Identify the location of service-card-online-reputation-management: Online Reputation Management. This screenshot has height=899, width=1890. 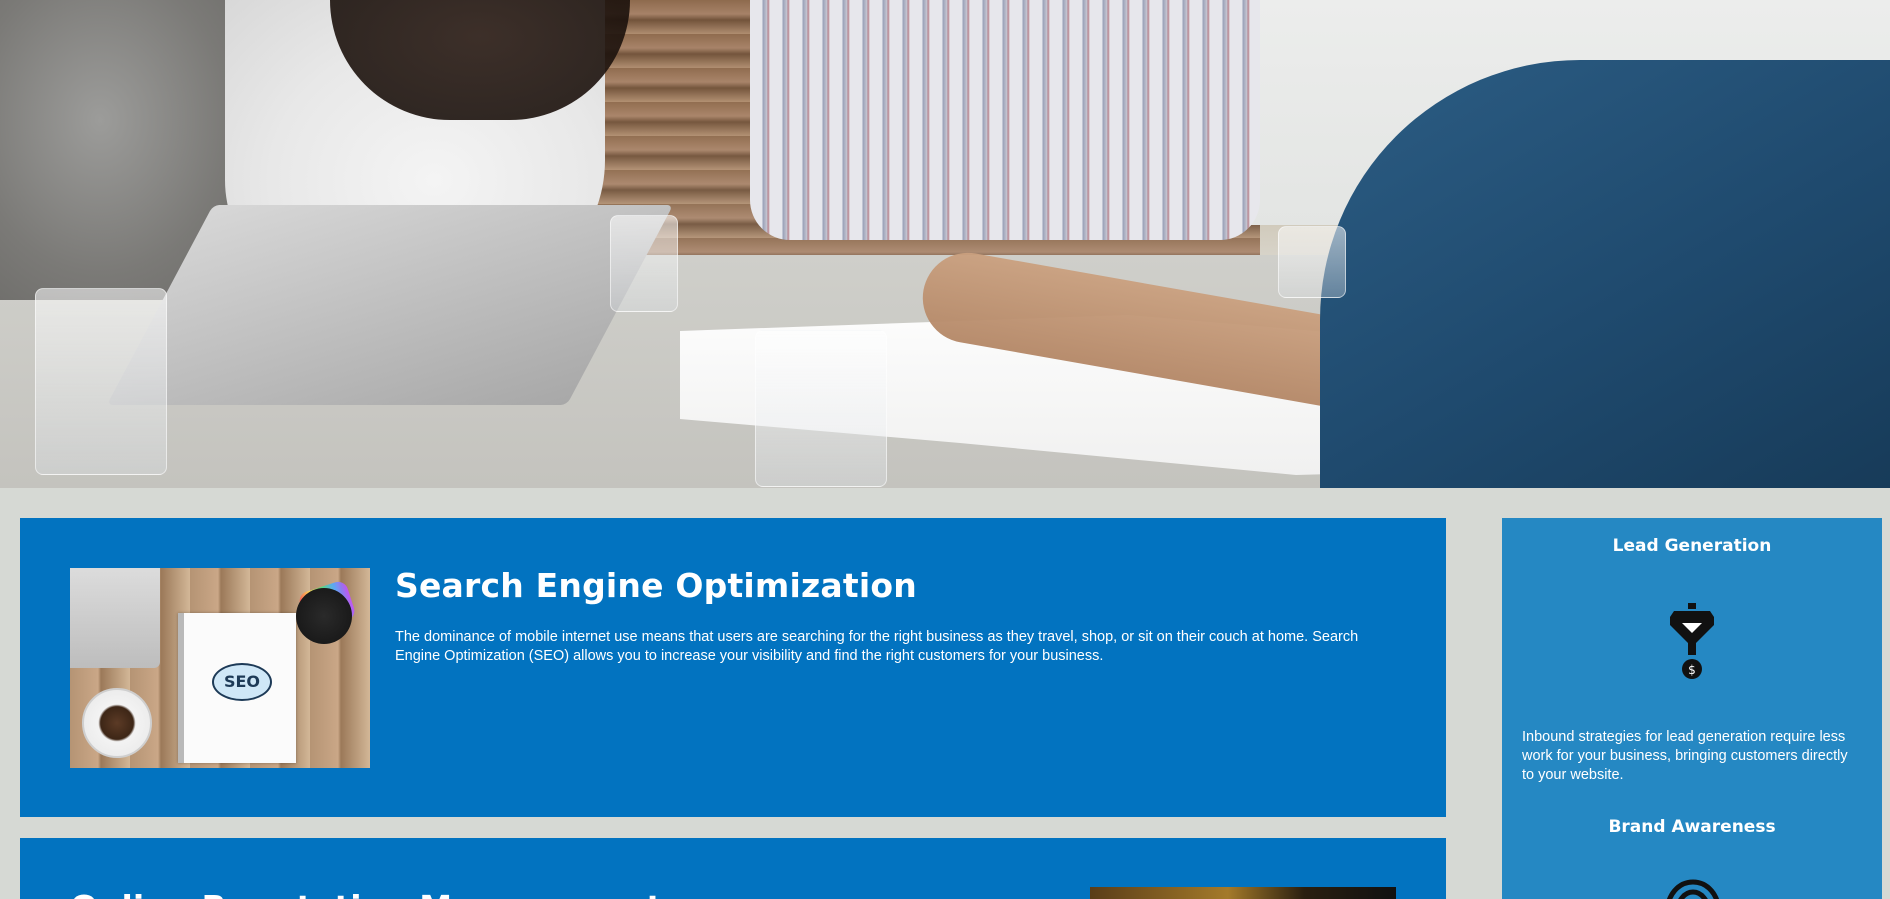
(733, 868).